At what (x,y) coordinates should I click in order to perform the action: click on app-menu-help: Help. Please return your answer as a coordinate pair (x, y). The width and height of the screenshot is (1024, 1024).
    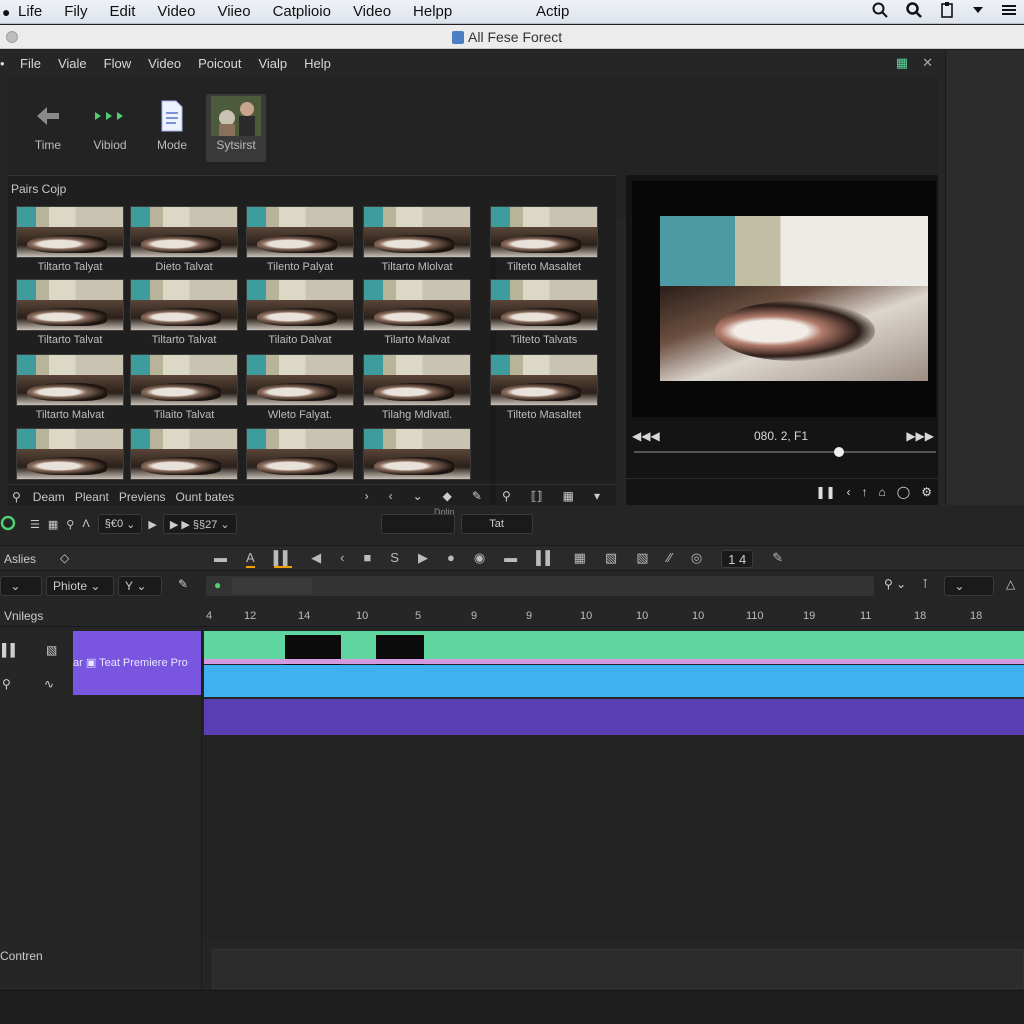
    Looking at the image, I should click on (317, 63).